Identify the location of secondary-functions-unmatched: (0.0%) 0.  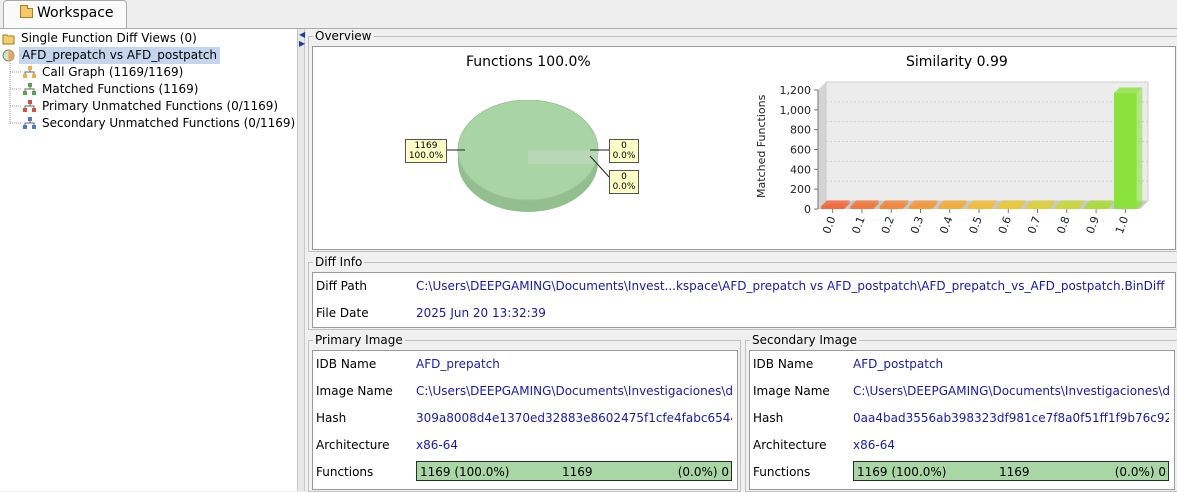
(1140, 472).